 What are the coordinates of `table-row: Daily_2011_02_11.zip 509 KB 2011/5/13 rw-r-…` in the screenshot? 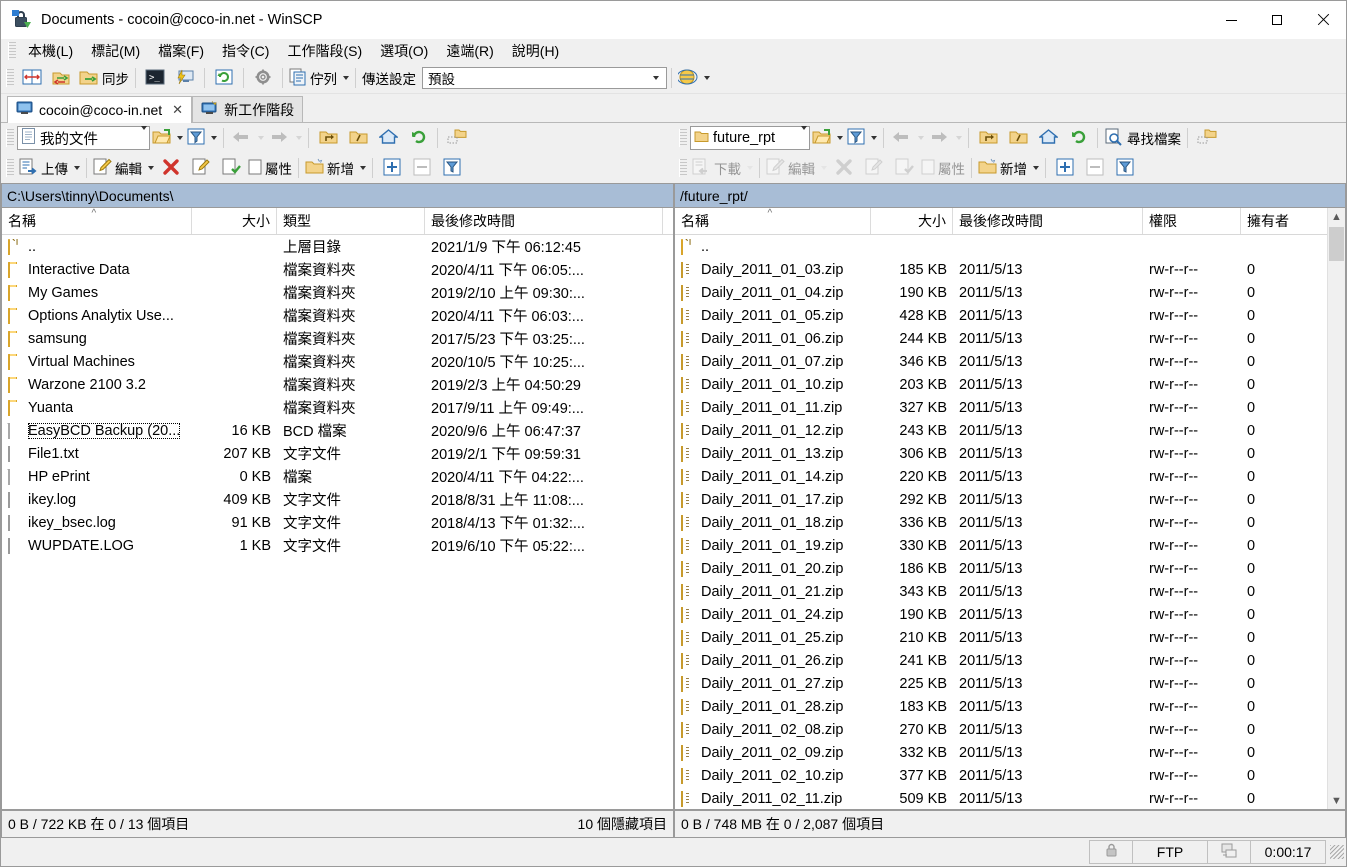 It's located at (1001, 798).